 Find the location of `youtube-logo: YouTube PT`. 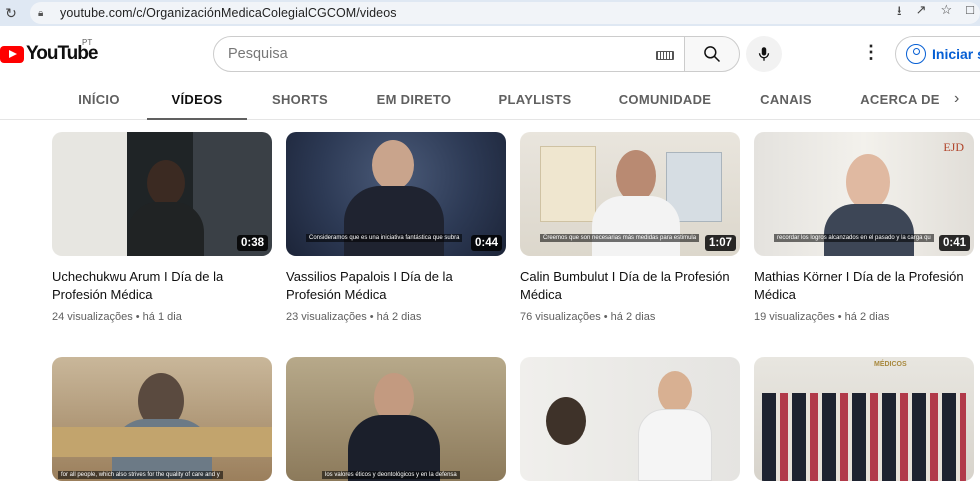

youtube-logo: YouTube PT is located at coordinates (49, 51).